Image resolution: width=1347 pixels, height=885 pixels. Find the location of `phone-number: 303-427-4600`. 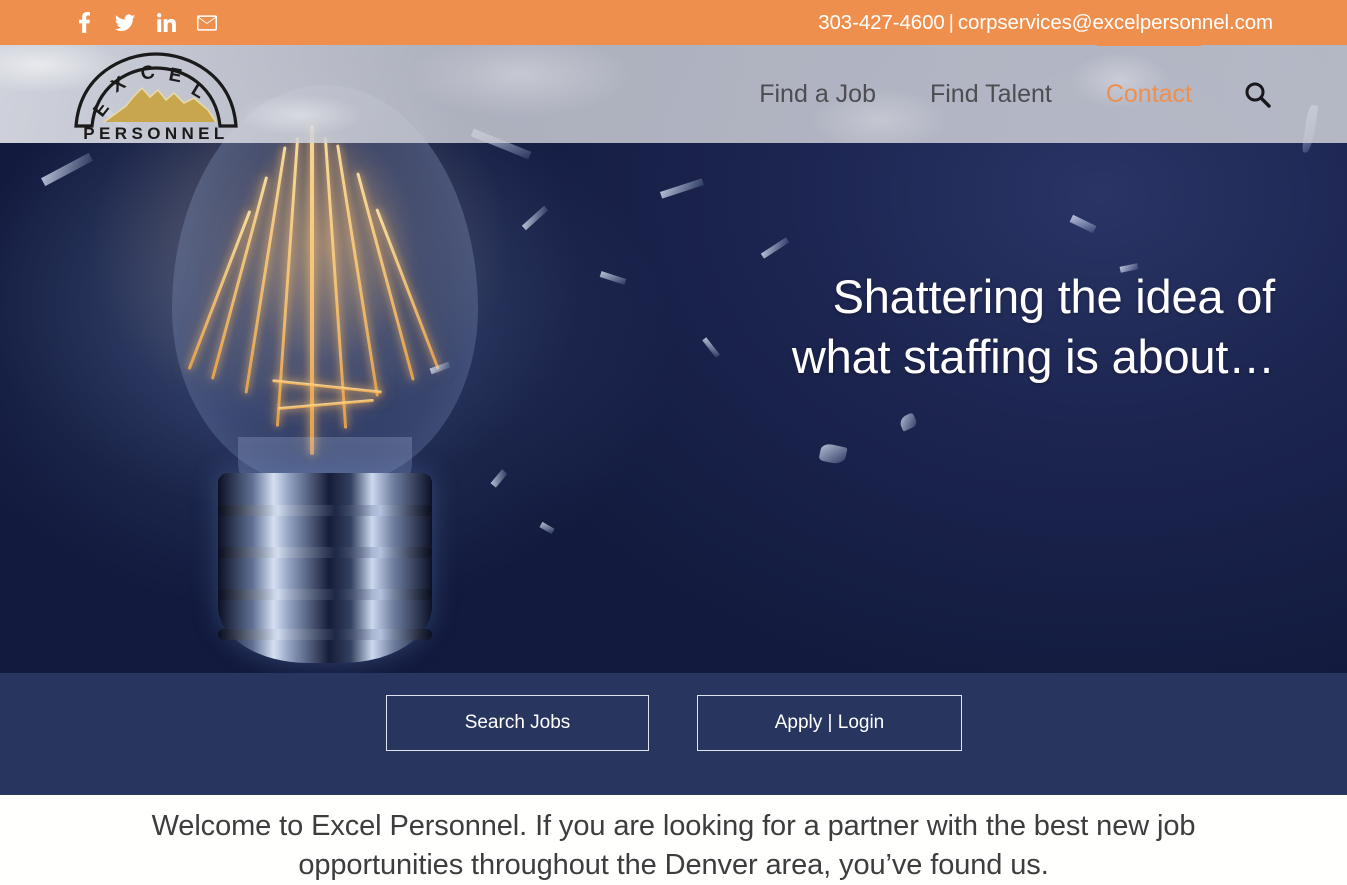

phone-number: 303-427-4600 is located at coordinates (881, 22).